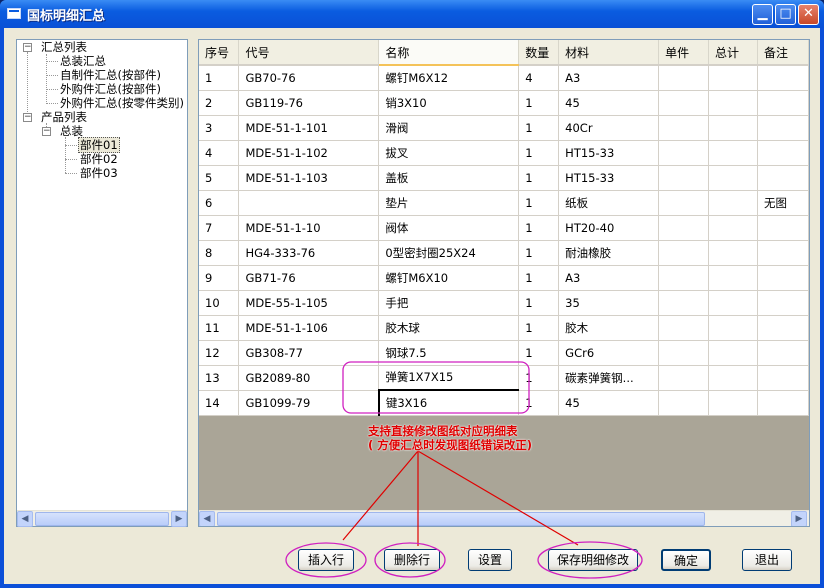 The width and height of the screenshot is (824, 588). What do you see at coordinates (539, 78) in the screenshot?
I see `table-cell: 4` at bounding box center [539, 78].